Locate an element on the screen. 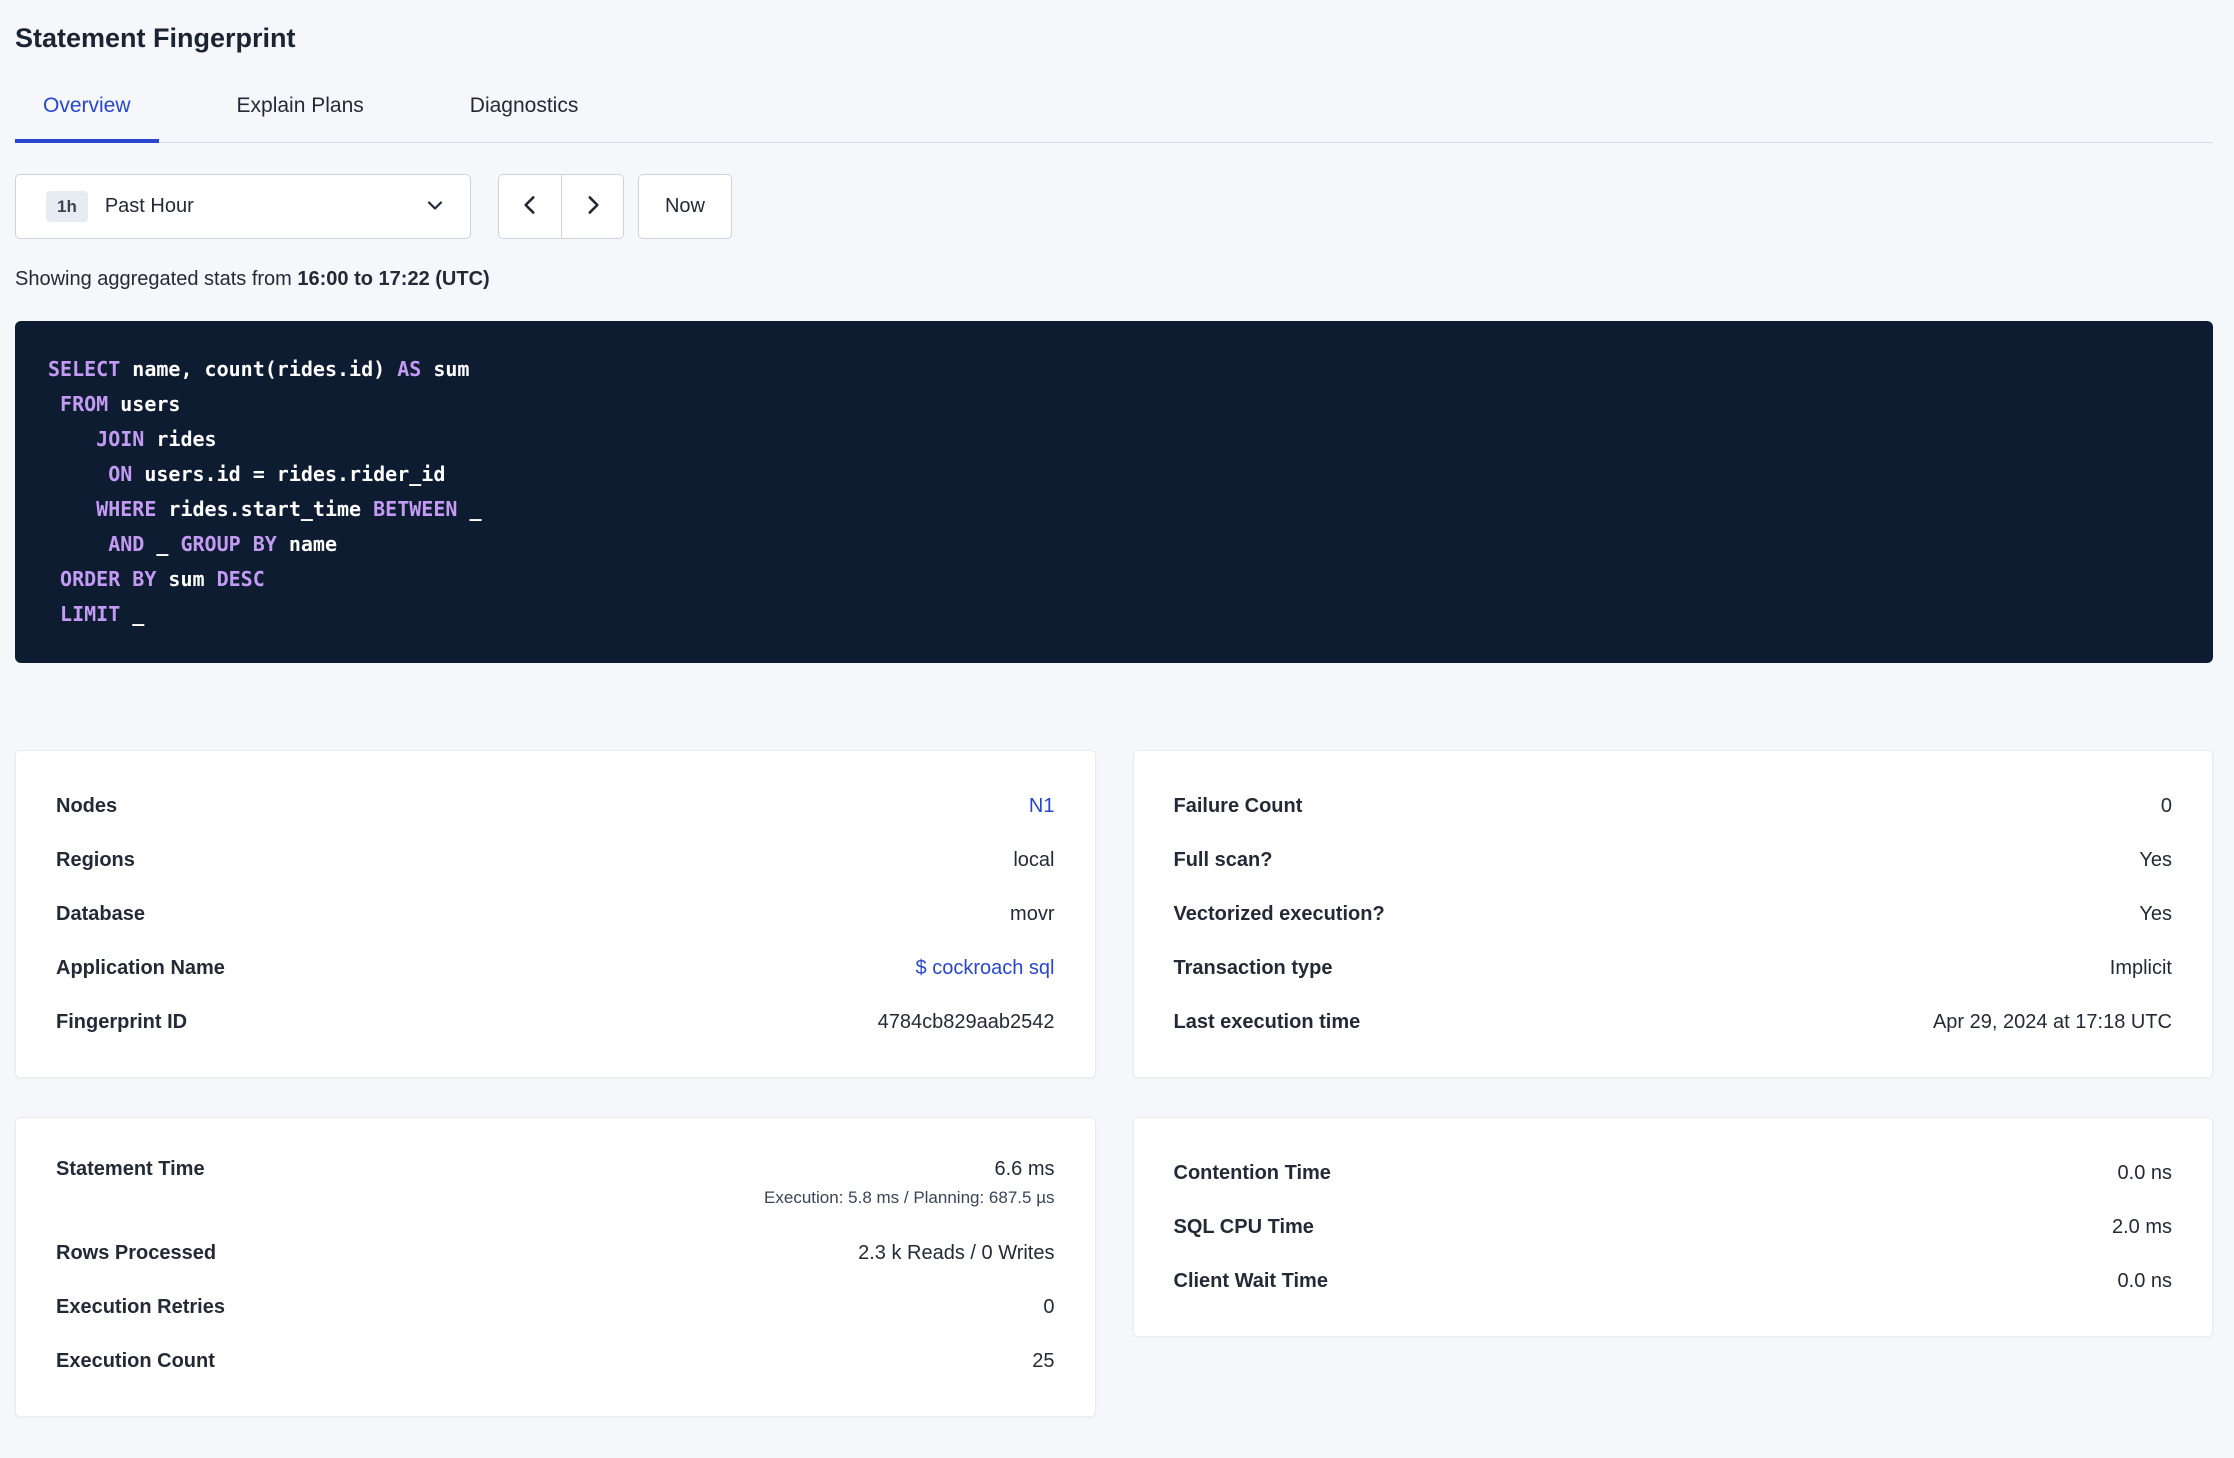 The height and width of the screenshot is (1458, 2234). stat-label: Statement Time is located at coordinates (130, 1169).